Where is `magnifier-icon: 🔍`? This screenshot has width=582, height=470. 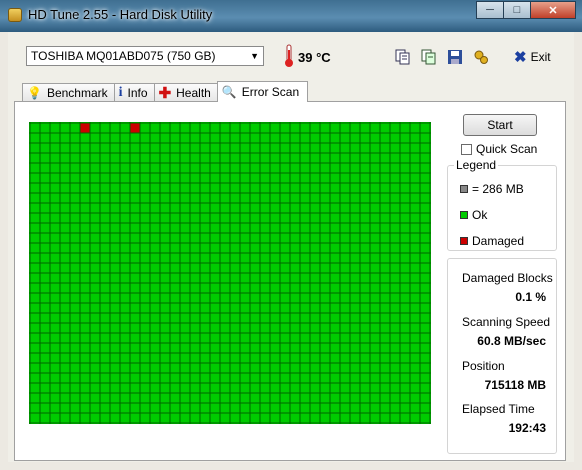
magnifier-icon: 🔍 is located at coordinates (229, 92).